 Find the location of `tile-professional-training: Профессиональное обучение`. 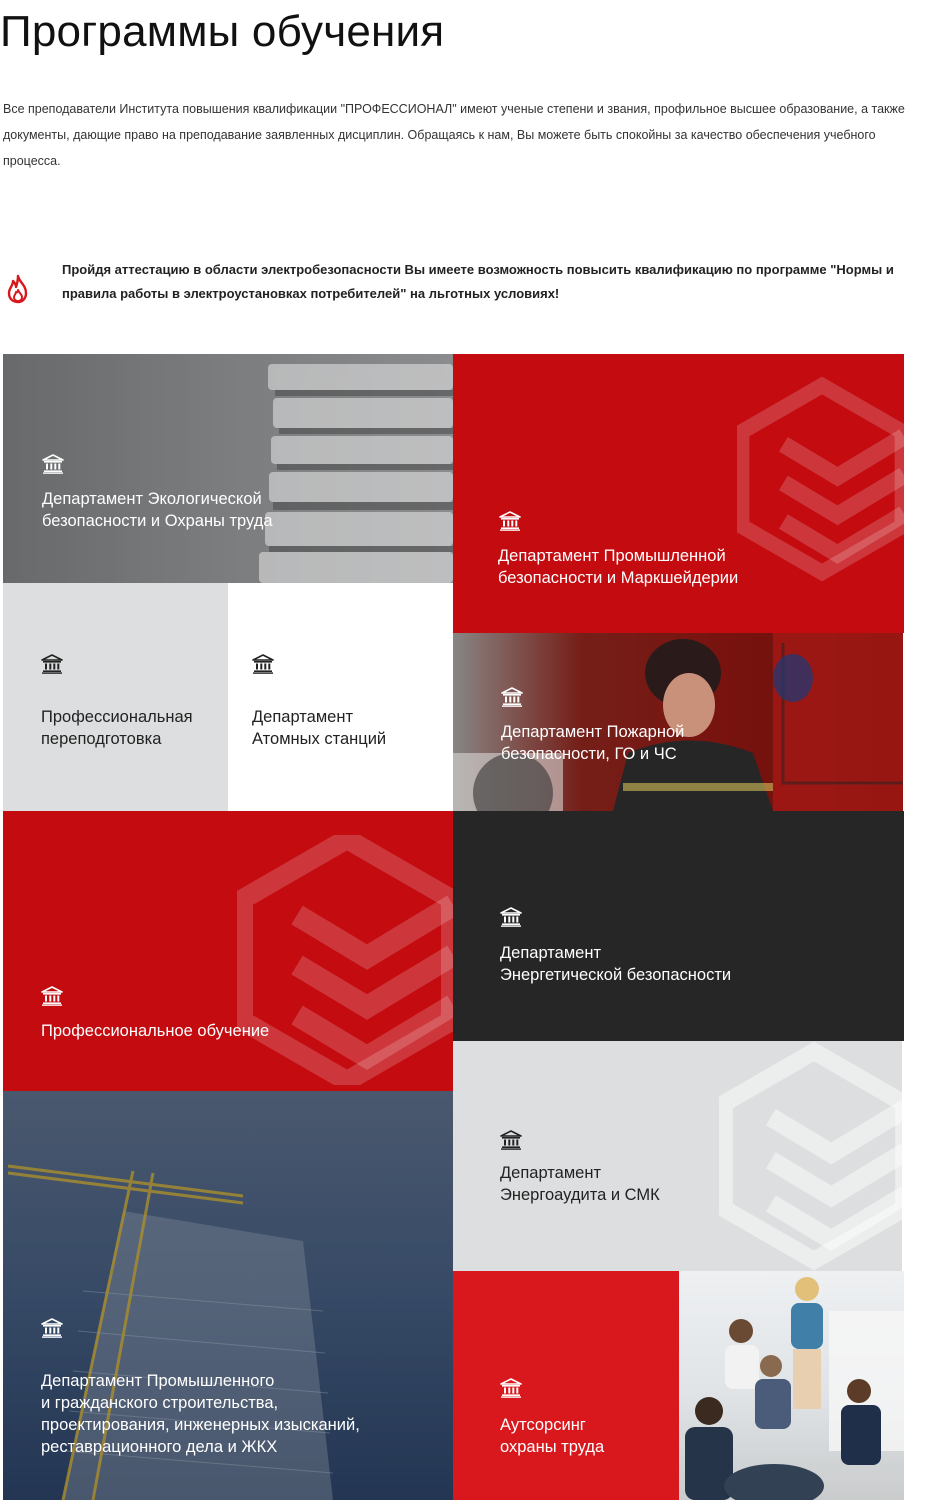

tile-professional-training: Профессиональное обучение is located at coordinates (228, 951).